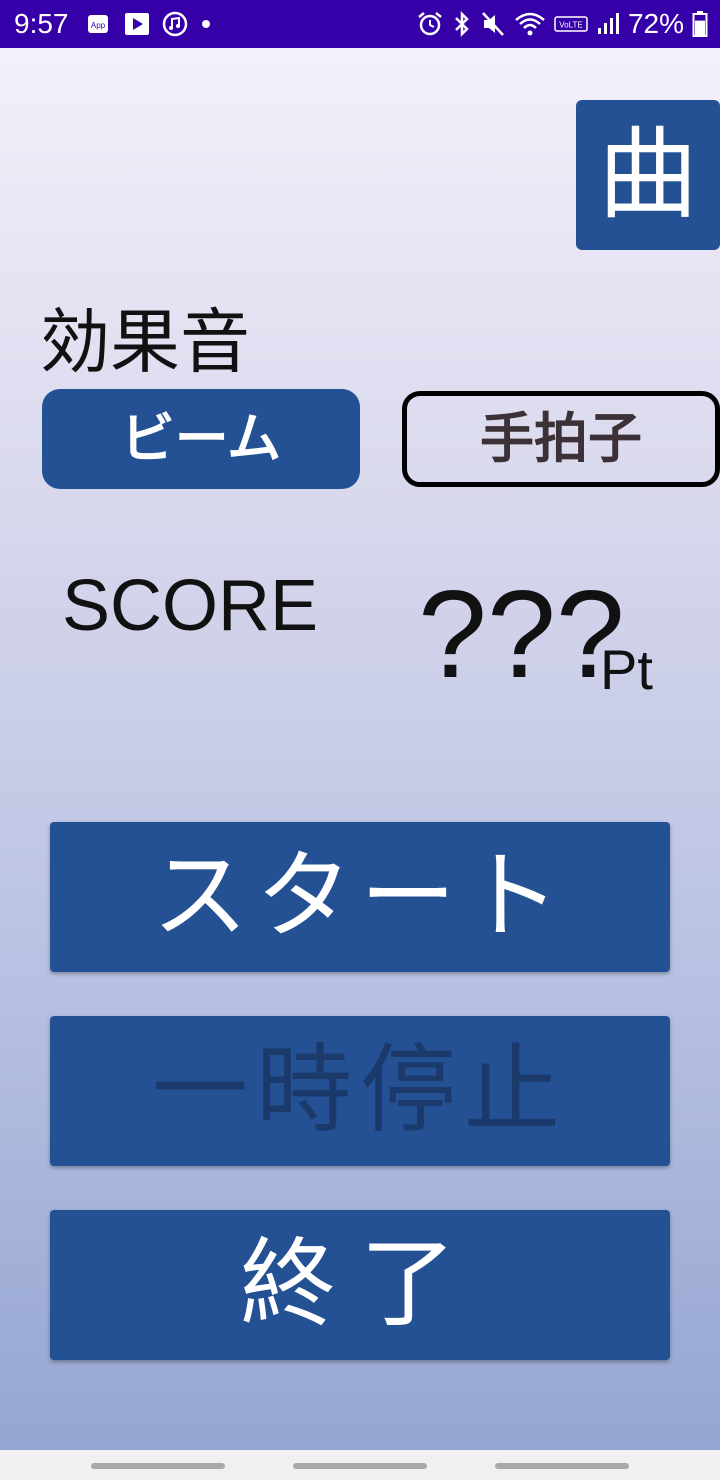 This screenshot has width=720, height=1480. I want to click on sound-effect-beam-button: ビーム, so click(201, 439).